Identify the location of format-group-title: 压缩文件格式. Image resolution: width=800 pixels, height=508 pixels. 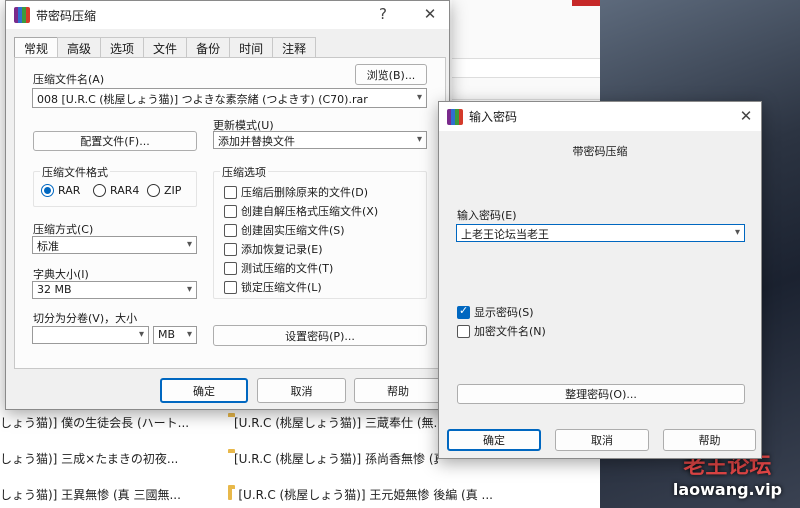
(75, 172).